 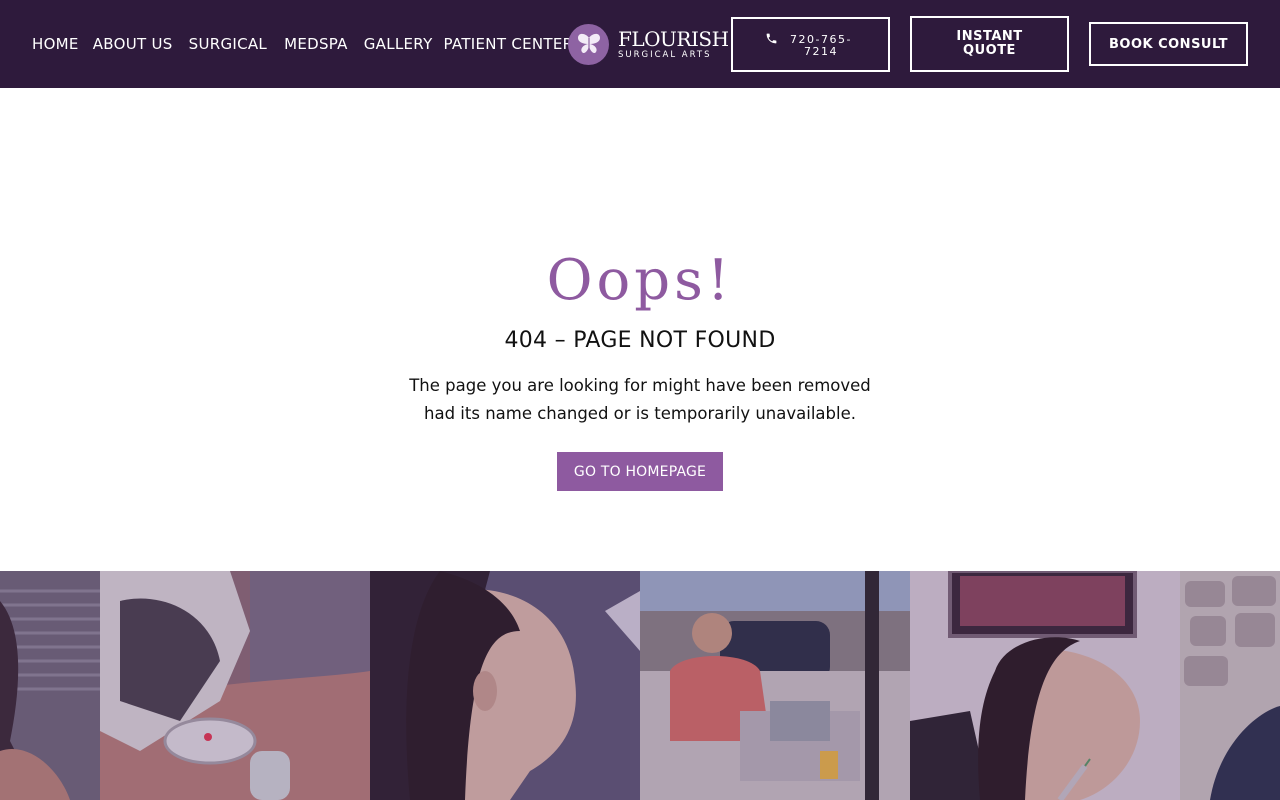 I want to click on butterfly-icon, so click(x=588, y=44).